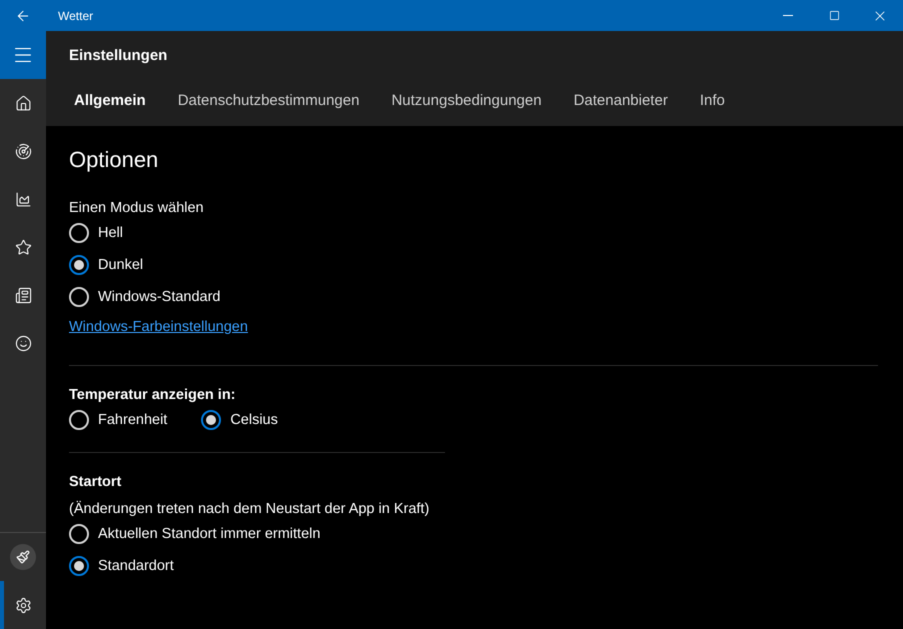 This screenshot has height=629, width=903. I want to click on radio-option: Hell, so click(474, 233).